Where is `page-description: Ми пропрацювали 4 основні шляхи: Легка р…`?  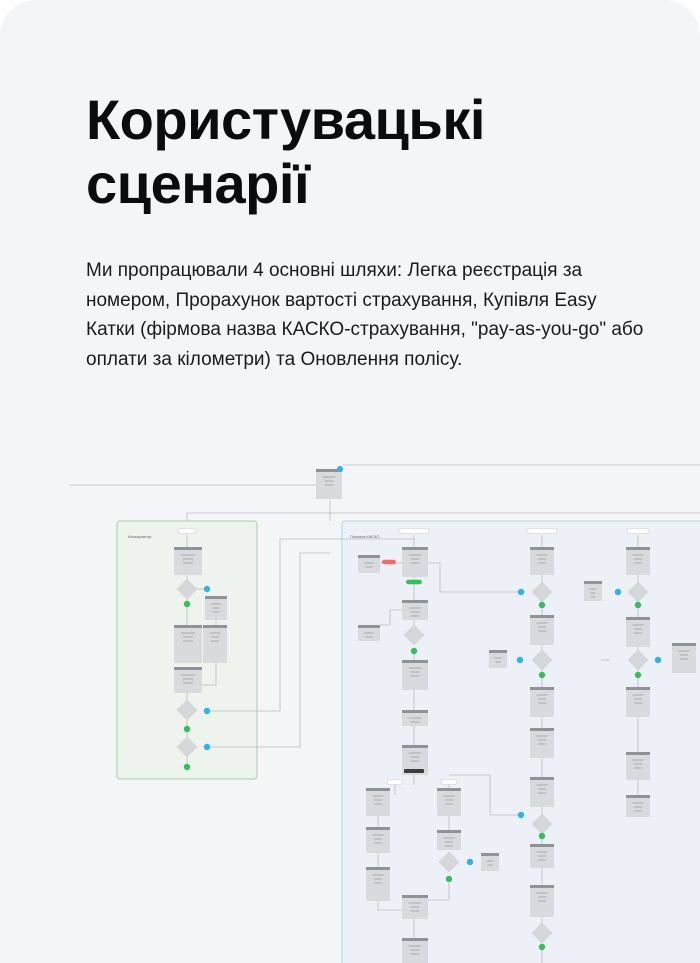 page-description: Ми пропрацювали 4 основні шляхи: Легка р… is located at coordinates (365, 315).